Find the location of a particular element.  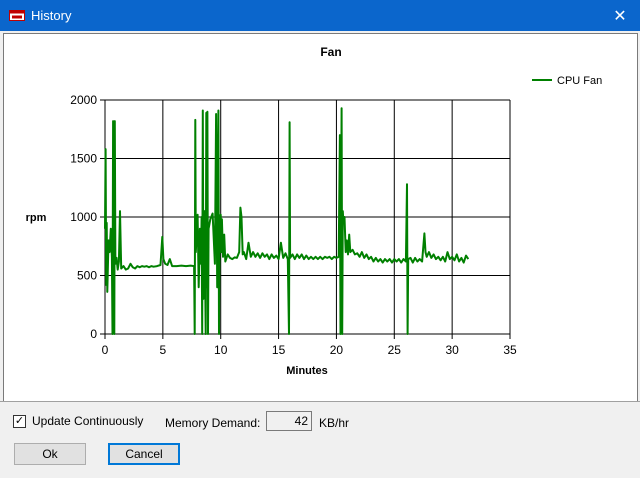

close-button: ✕ is located at coordinates (620, 15).